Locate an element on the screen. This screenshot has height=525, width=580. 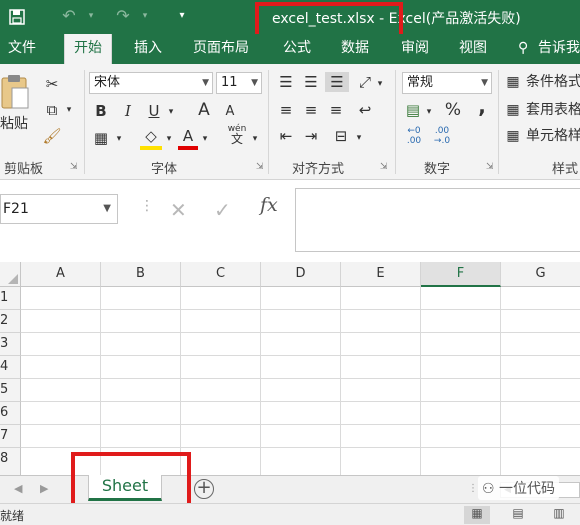
splitter-handle-icon: ⋮ is located at coordinates (473, 488).